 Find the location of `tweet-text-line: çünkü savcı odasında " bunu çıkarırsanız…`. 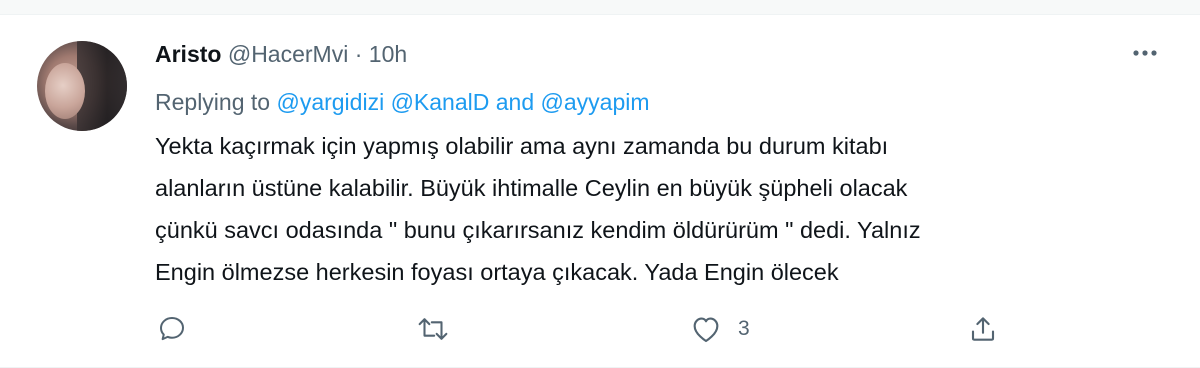

tweet-text-line: çünkü savcı odasında " bunu çıkarırsanız… is located at coordinates (538, 230).